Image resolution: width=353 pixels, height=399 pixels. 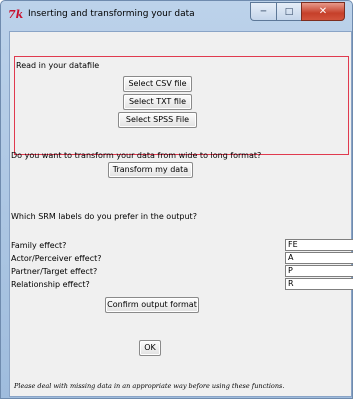 I want to click on family-effect-label: Family effect?, so click(x=39, y=245).